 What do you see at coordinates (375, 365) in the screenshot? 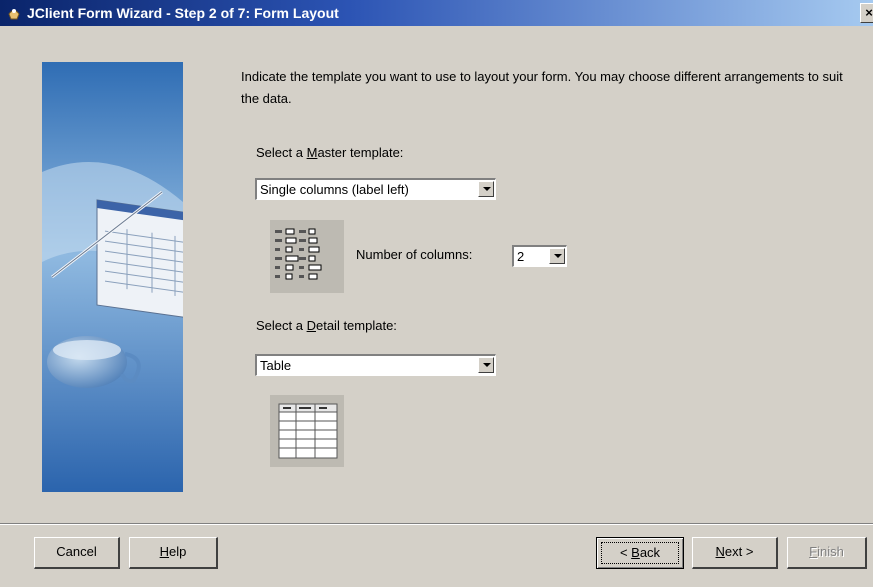
I see `detail-template-select: Table` at bounding box center [375, 365].